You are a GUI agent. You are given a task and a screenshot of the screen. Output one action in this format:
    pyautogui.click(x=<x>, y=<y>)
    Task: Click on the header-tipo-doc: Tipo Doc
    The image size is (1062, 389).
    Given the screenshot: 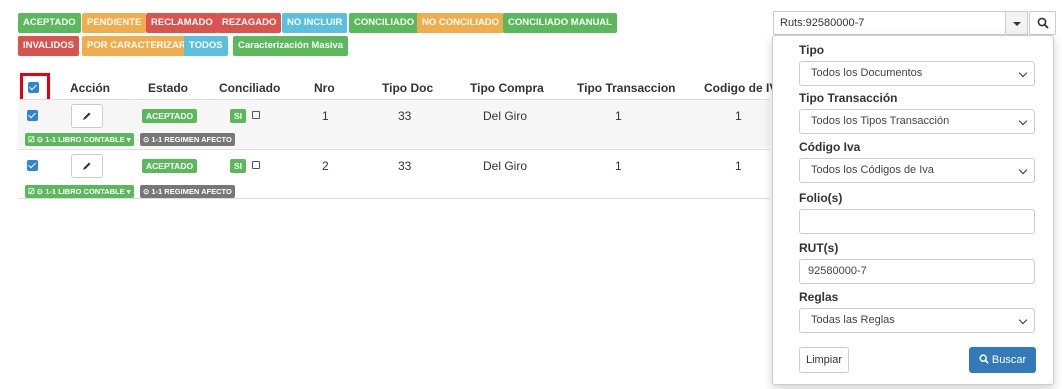 What is the action you would take?
    pyautogui.click(x=407, y=88)
    